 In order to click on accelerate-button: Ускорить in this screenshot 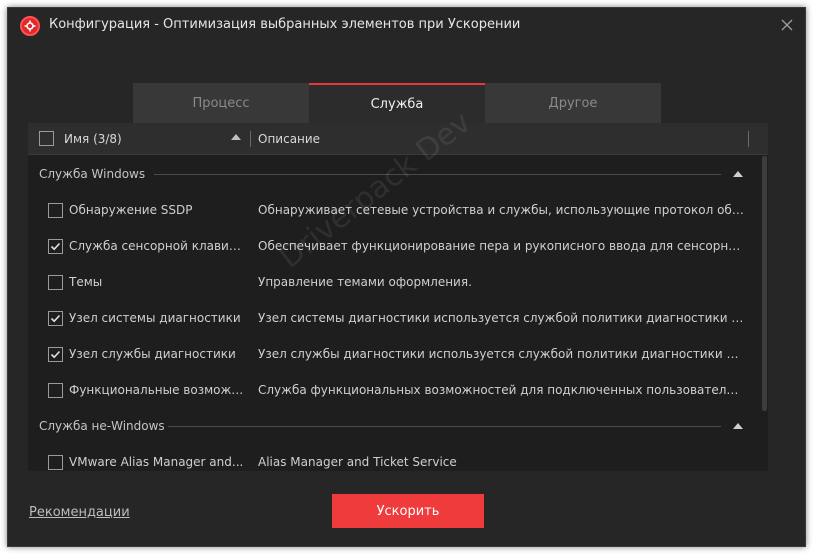, I will do `click(408, 511)`.